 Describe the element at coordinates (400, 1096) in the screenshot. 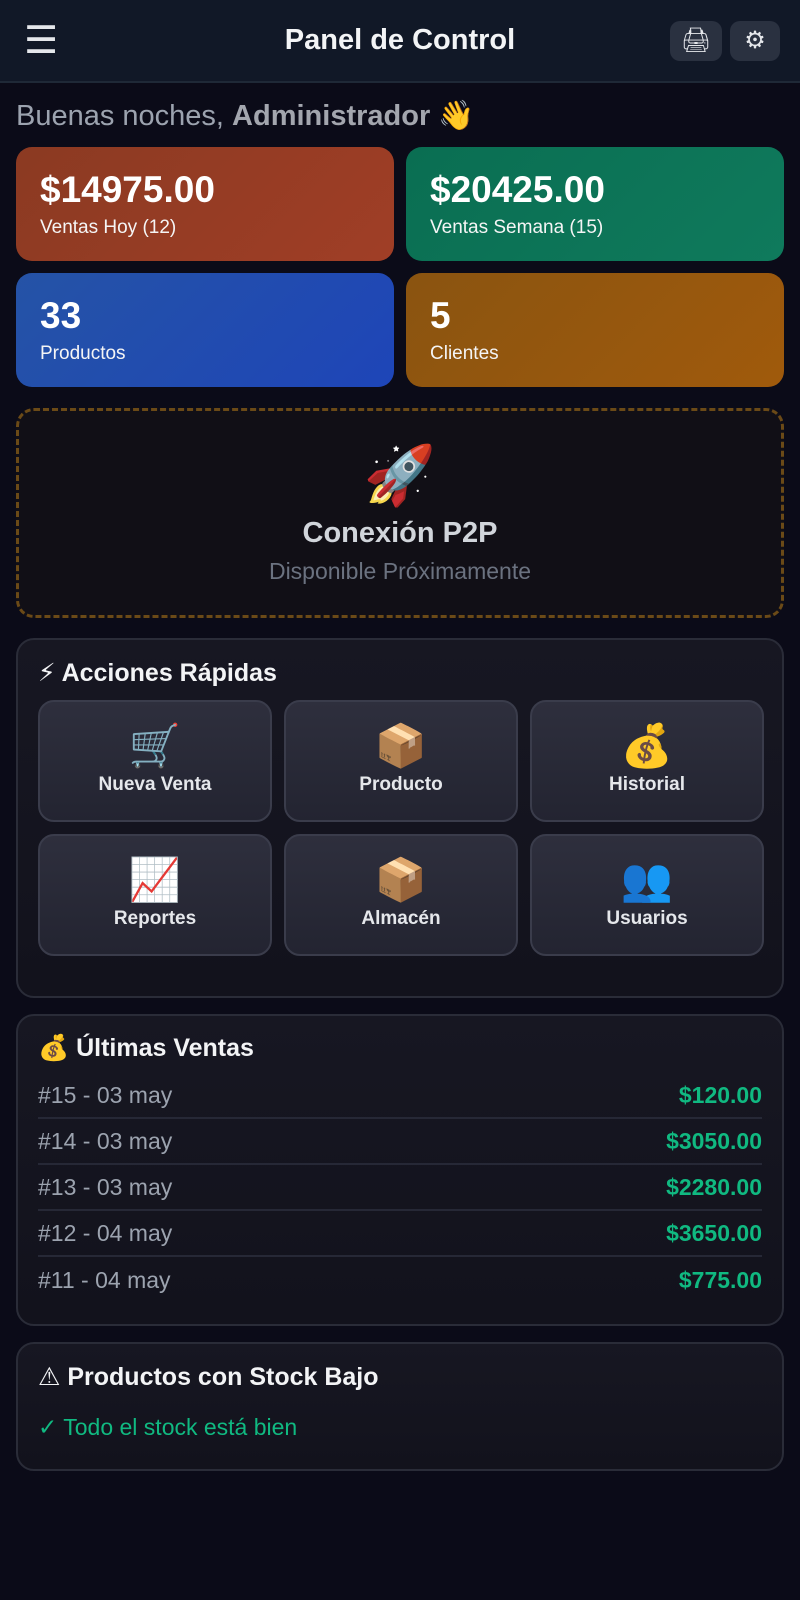

I see `list-item: #15 - 03 may $120.00` at that location.